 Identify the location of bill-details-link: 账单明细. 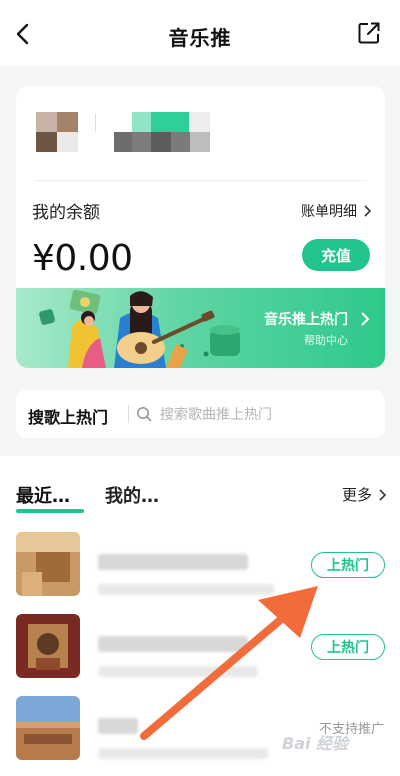
(336, 211).